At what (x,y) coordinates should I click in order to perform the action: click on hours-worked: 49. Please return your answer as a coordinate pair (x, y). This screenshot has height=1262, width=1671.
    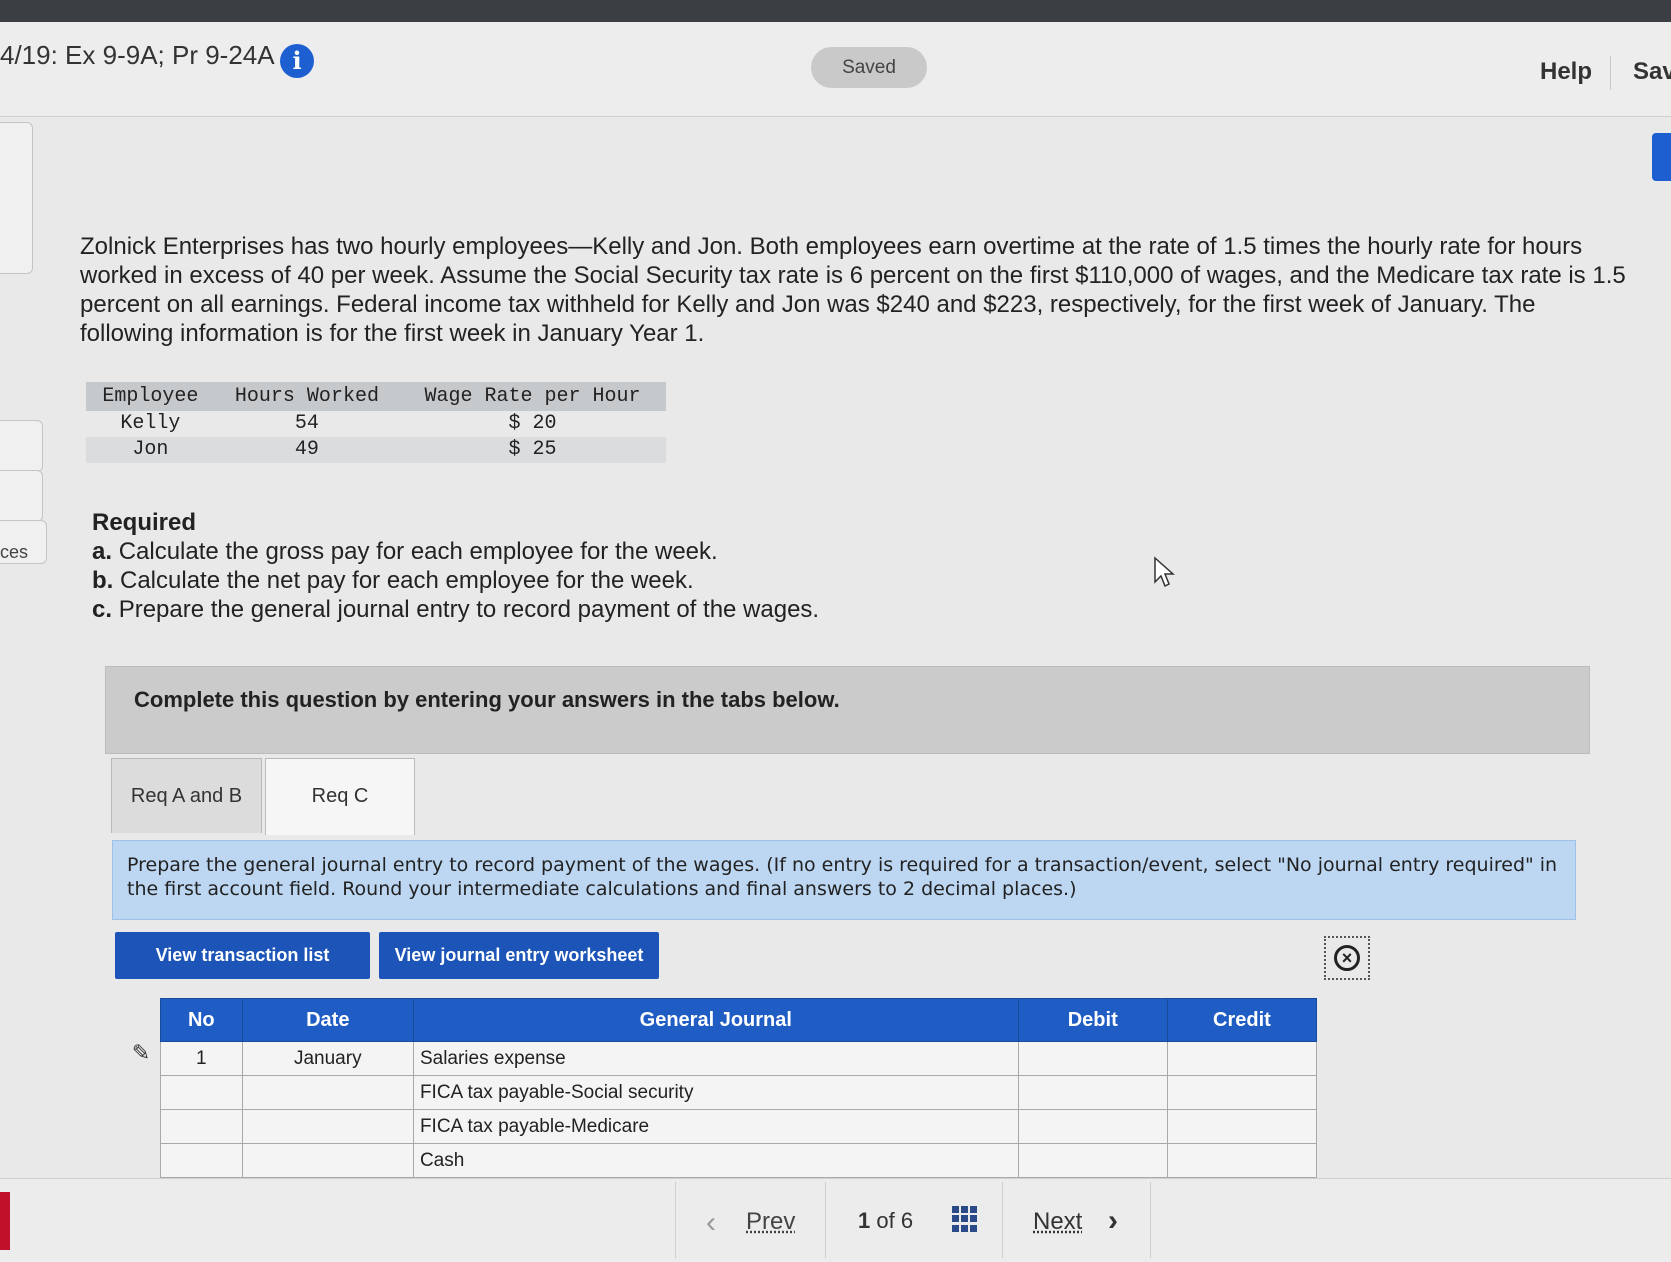
    Looking at the image, I should click on (306, 450).